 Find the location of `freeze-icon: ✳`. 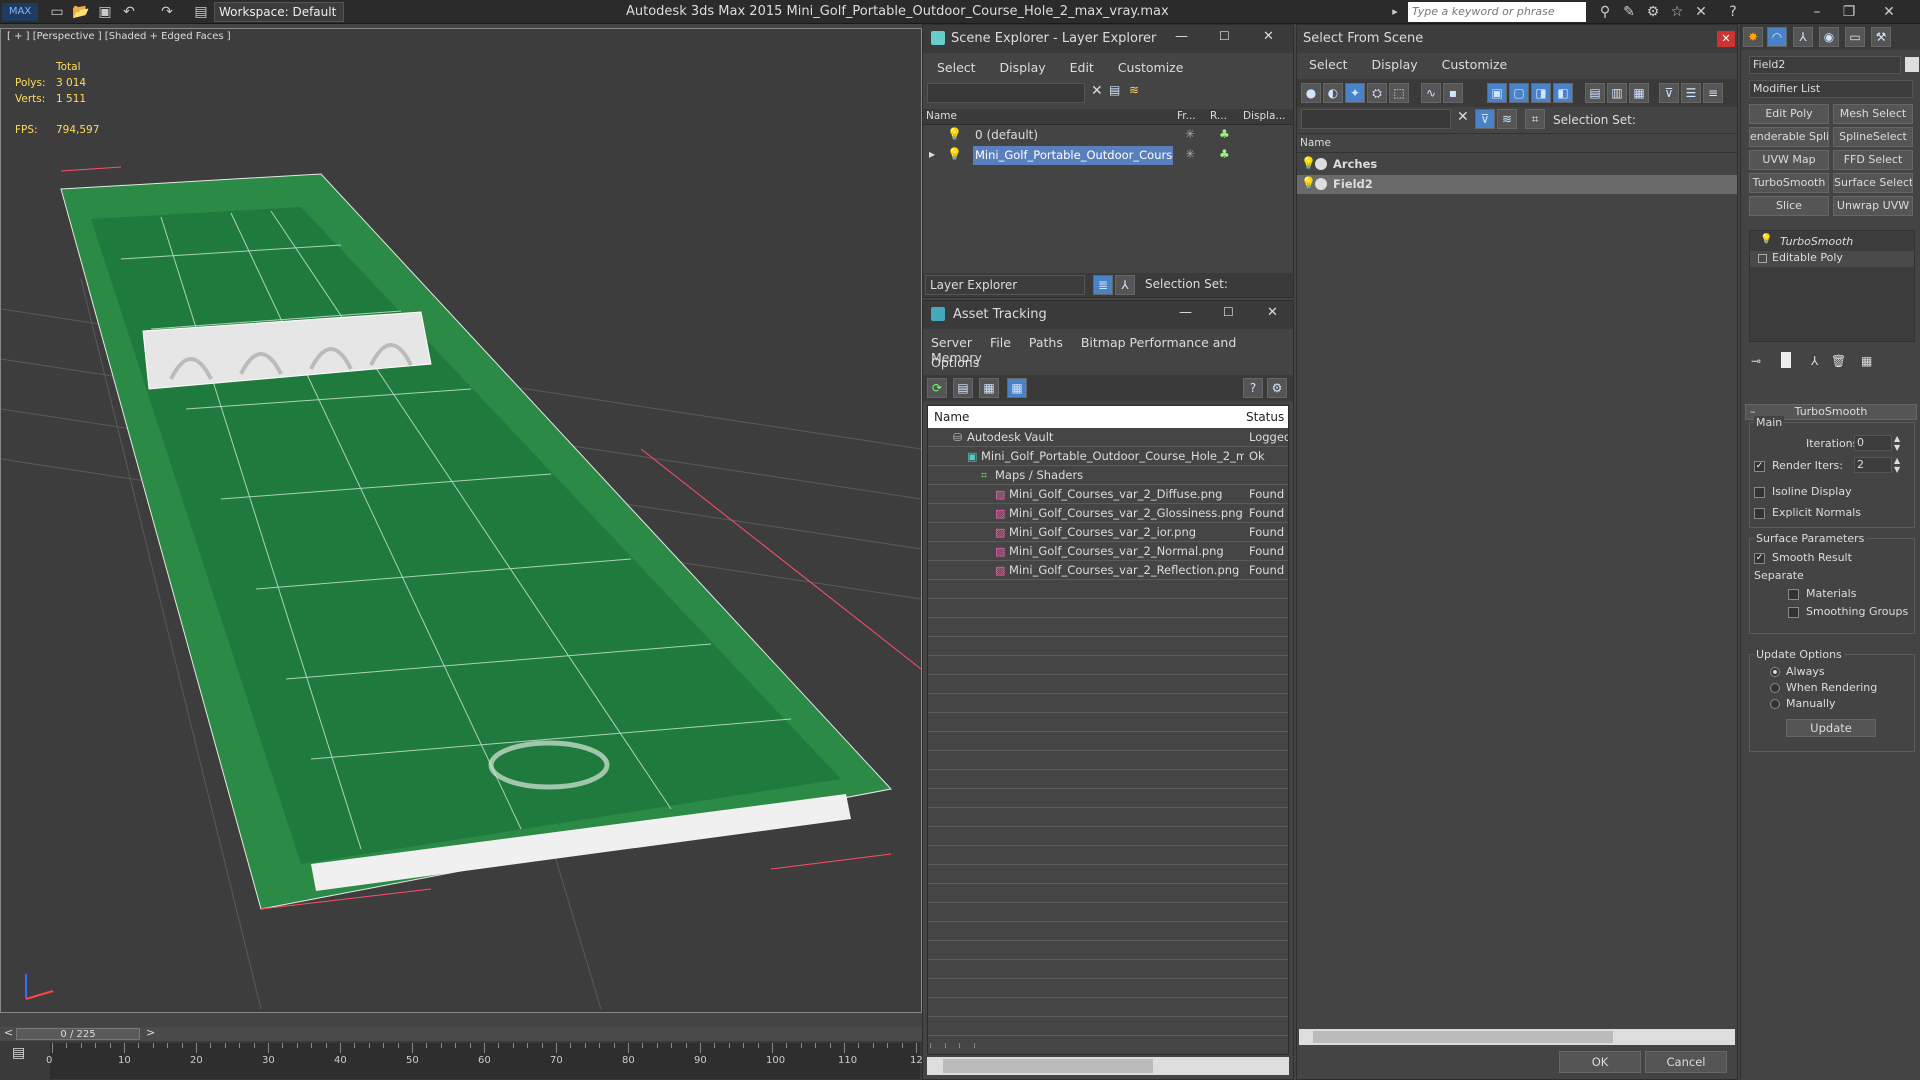

freeze-icon: ✳ is located at coordinates (1190, 134).